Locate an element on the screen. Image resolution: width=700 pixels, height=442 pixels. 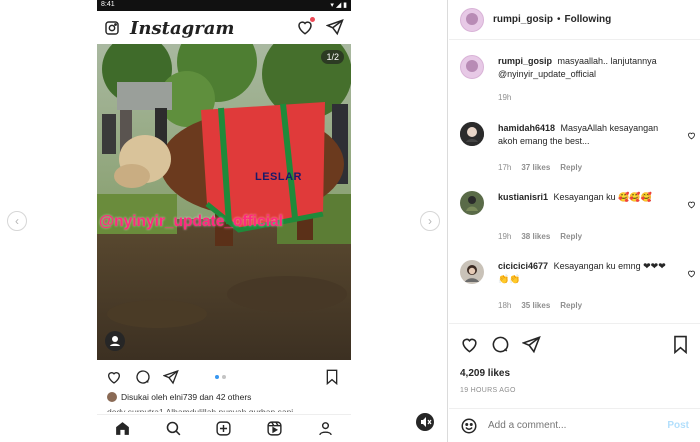
profile-icon is located at coordinates (325, 428).